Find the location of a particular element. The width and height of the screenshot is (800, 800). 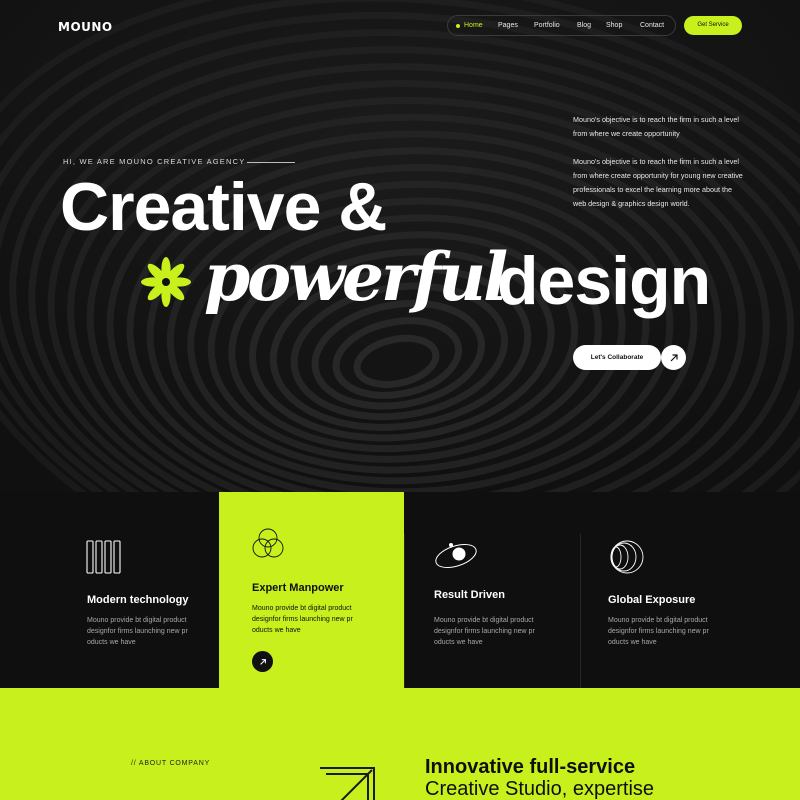

nav-blog: Blog is located at coordinates (584, 26).